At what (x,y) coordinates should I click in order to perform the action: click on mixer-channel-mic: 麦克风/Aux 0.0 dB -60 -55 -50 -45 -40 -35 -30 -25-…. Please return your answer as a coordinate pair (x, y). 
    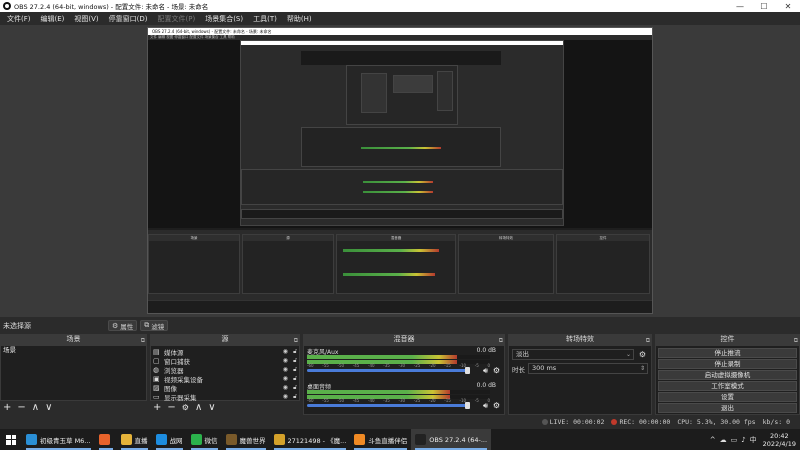
    Looking at the image, I should click on (403, 361).